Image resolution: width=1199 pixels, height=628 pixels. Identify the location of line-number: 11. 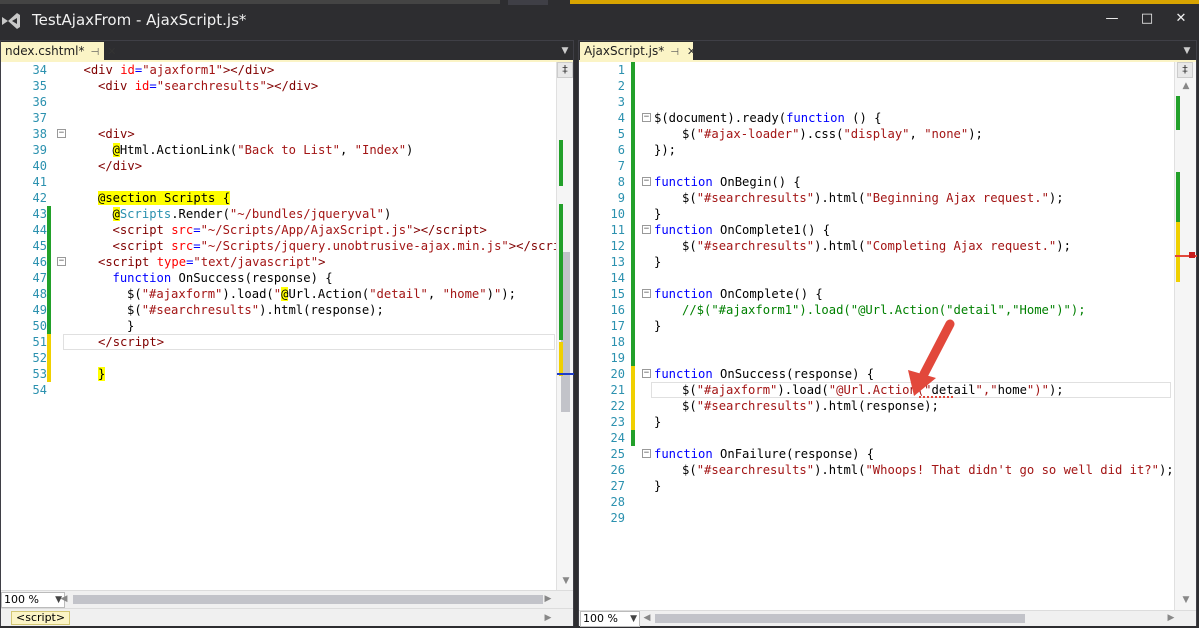
(617, 230).